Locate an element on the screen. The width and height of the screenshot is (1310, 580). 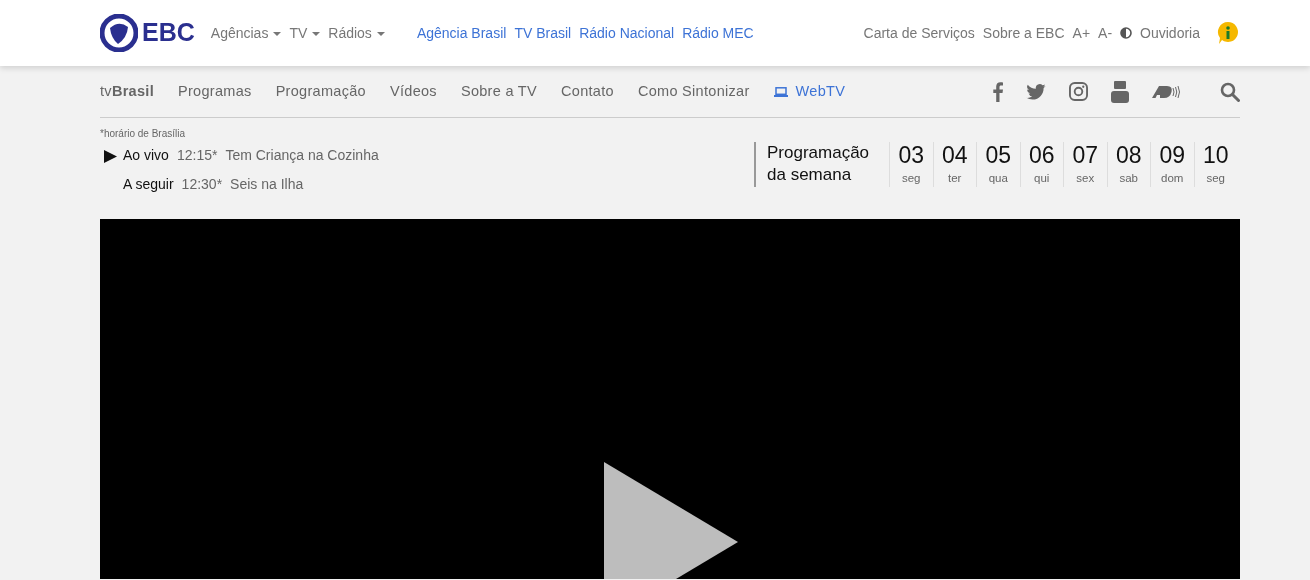
program-status: A seguir is located at coordinates (148, 184).